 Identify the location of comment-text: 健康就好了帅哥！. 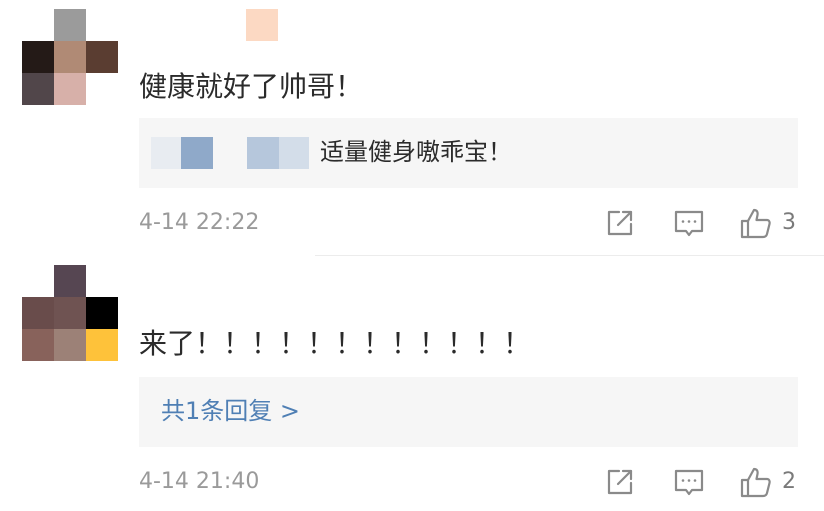
(251, 86).